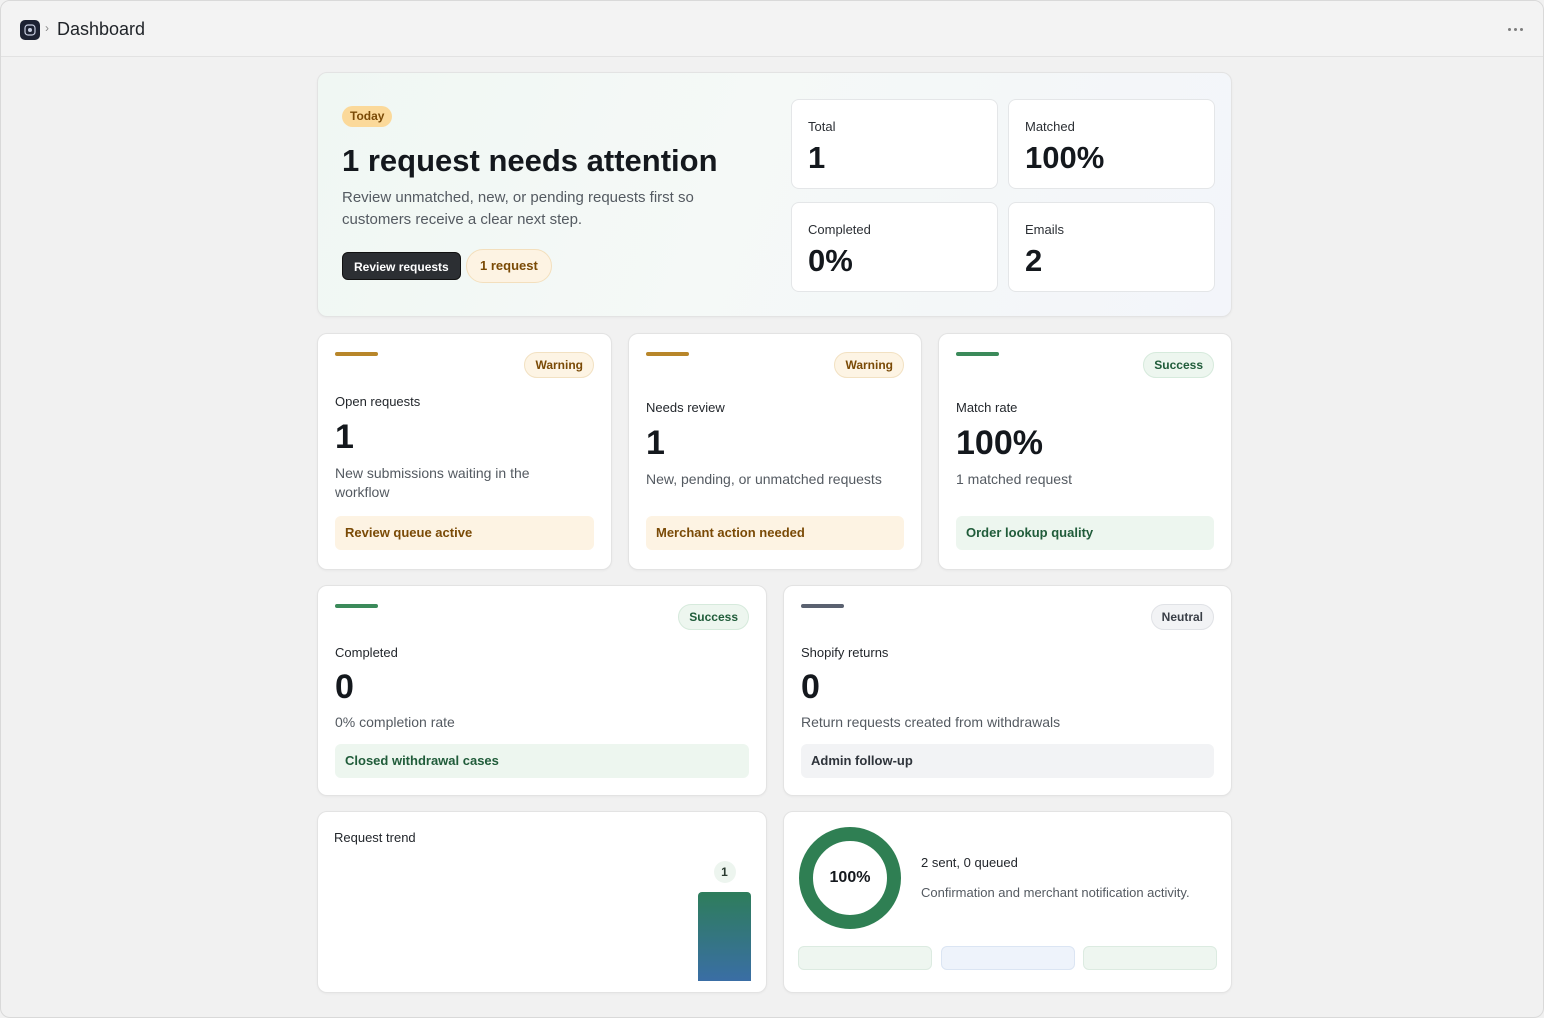 Image resolution: width=1544 pixels, height=1018 pixels. I want to click on metric-label: Open requests, so click(378, 401).